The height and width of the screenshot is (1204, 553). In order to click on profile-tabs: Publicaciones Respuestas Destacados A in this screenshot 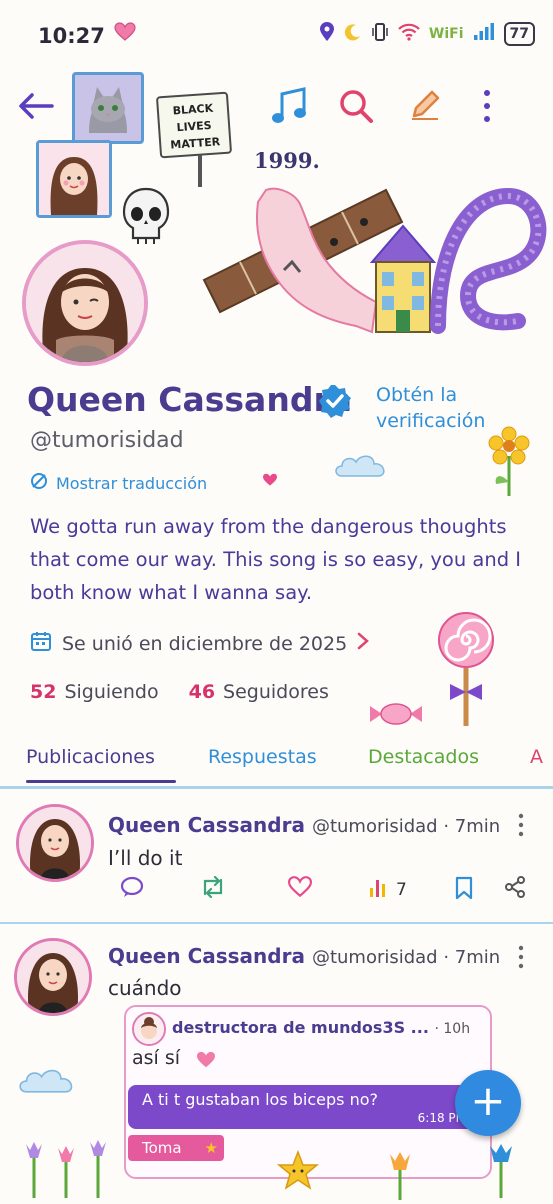, I will do `click(276, 762)`.